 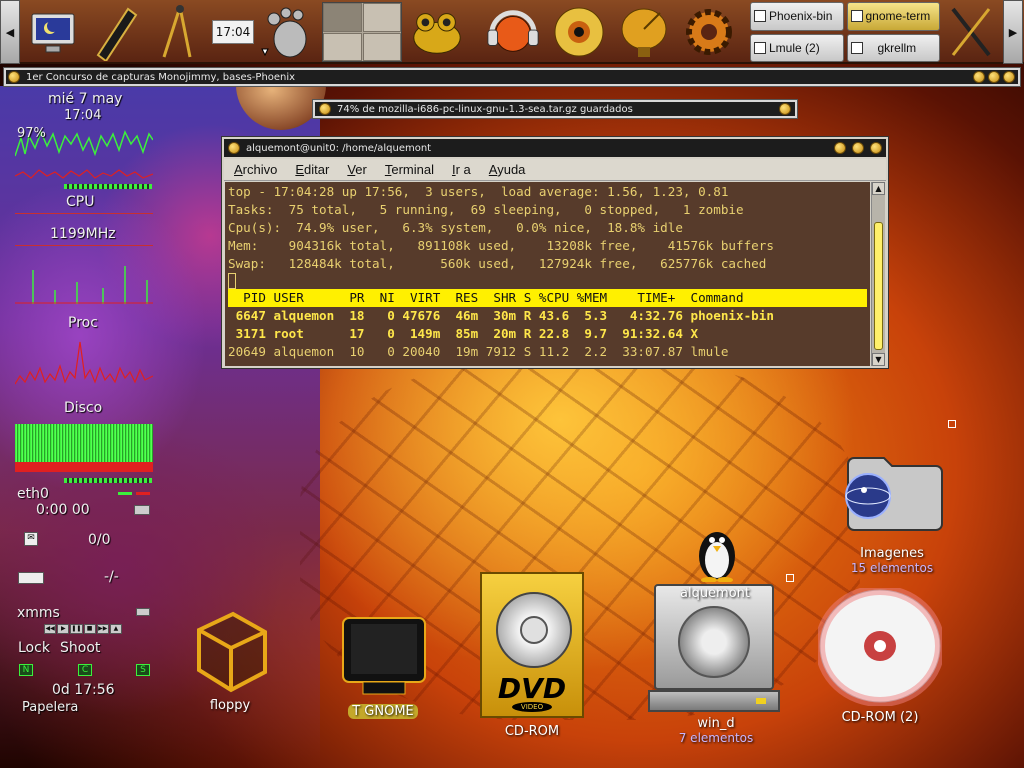 What do you see at coordinates (102, 629) in the screenshot?
I see `next-icon: ▶▶` at bounding box center [102, 629].